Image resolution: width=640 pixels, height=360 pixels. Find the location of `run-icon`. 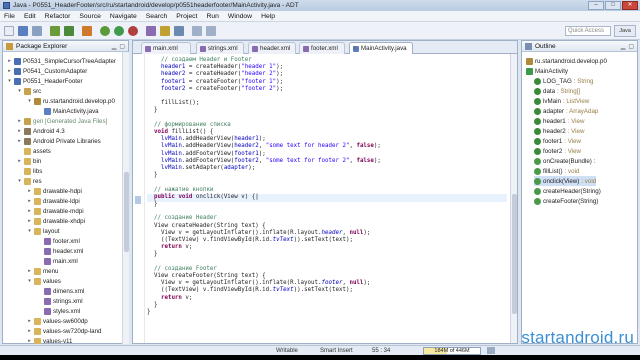

run-icon is located at coordinates (119, 31).